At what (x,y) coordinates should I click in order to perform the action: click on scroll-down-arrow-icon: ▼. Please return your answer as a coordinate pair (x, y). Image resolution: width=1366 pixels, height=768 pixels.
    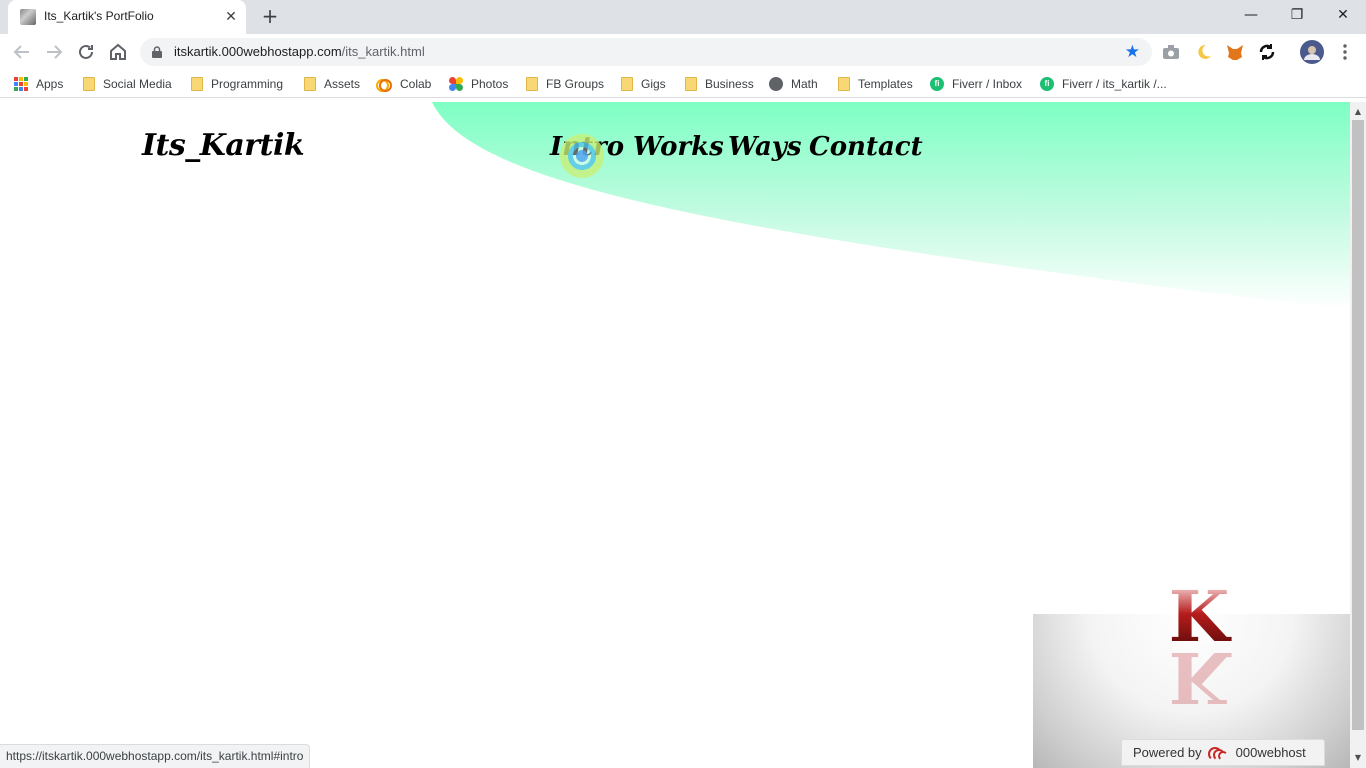
    Looking at the image, I should click on (1358, 758).